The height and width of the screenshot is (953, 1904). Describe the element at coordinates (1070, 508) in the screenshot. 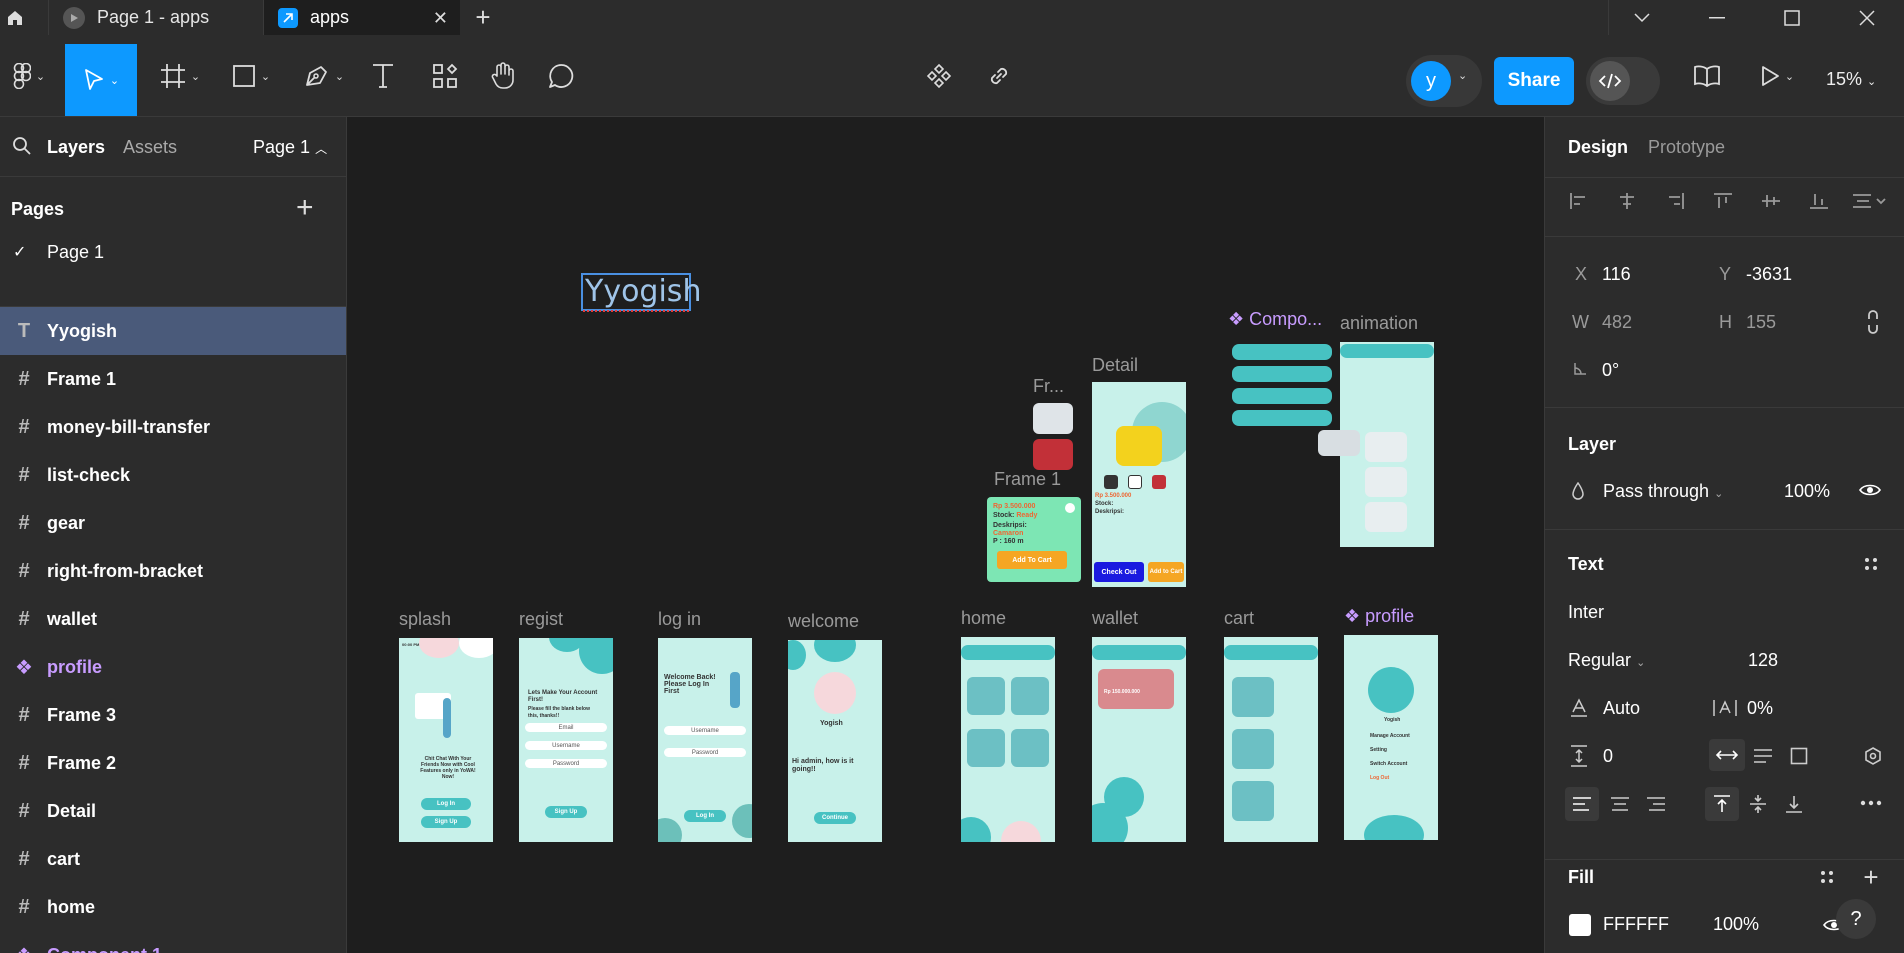

I see `close-icon` at that location.